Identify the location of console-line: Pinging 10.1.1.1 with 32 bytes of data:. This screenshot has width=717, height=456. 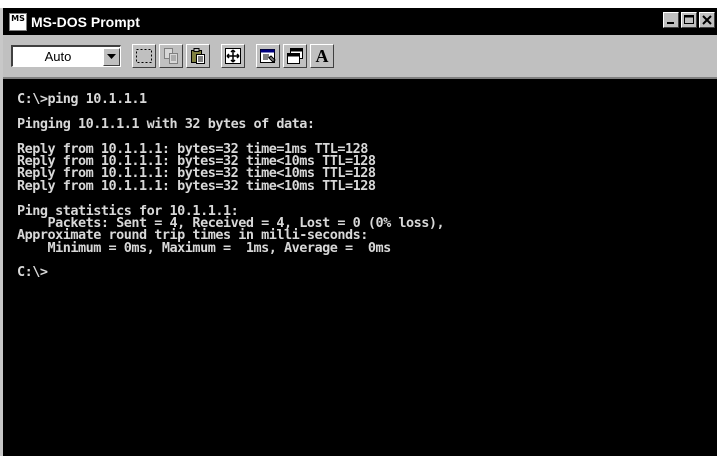
(166, 123).